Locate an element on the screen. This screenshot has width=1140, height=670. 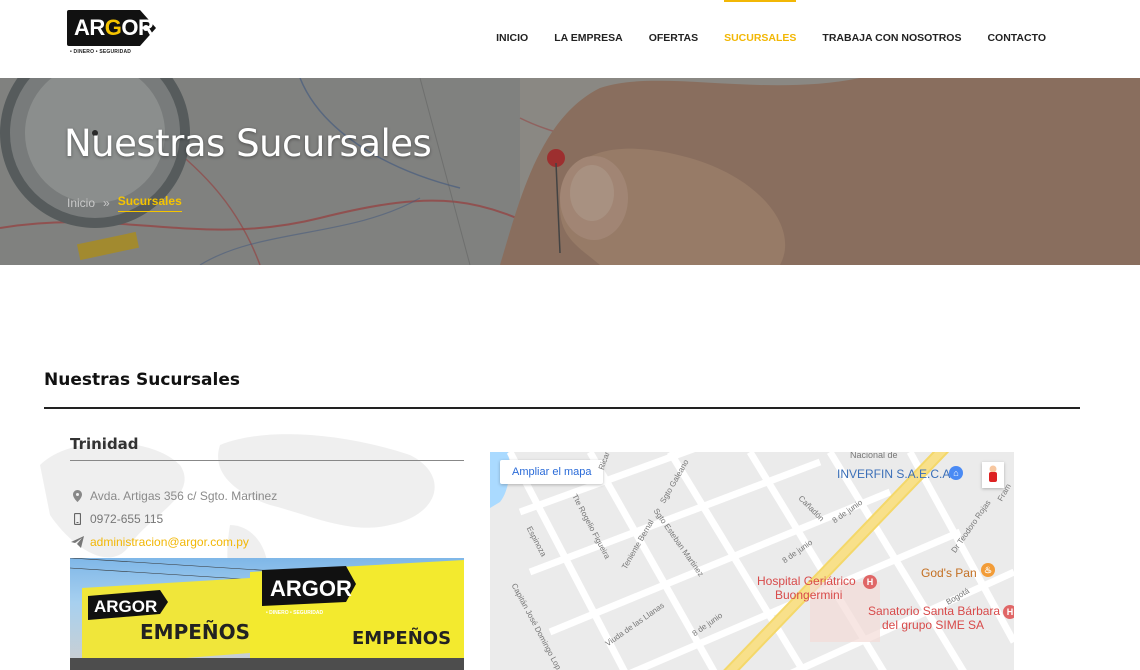
place-sanatorio-line-2: del grupo SIME SA is located at coordinates (933, 625).